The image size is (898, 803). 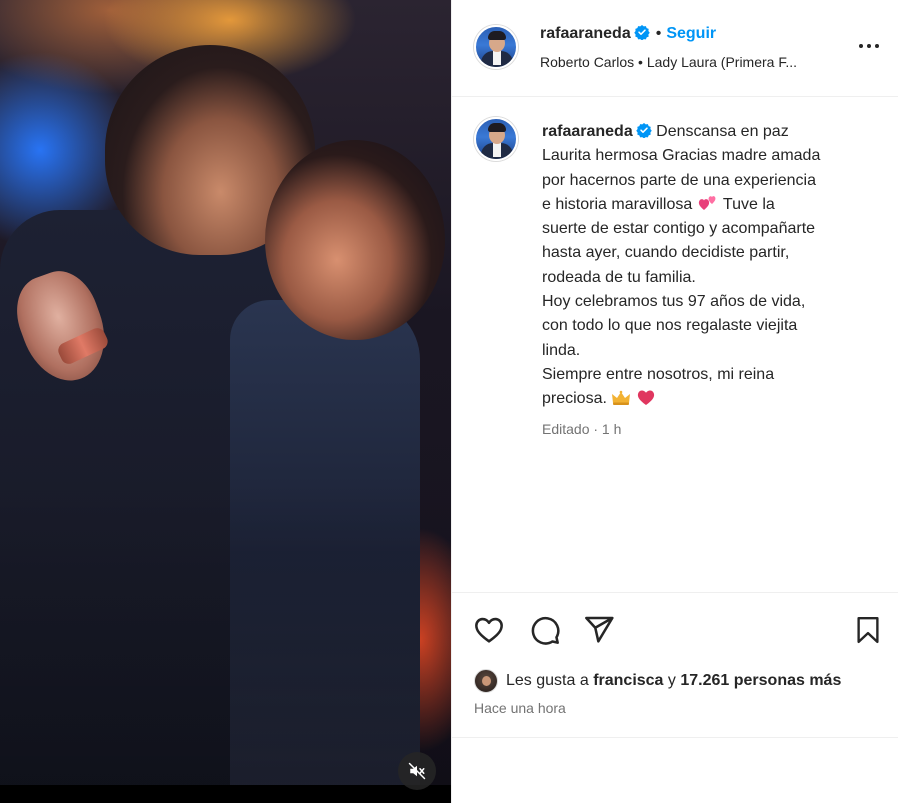 I want to click on caption-line: por hacernos parte de una experiencia, so click(x=679, y=180).